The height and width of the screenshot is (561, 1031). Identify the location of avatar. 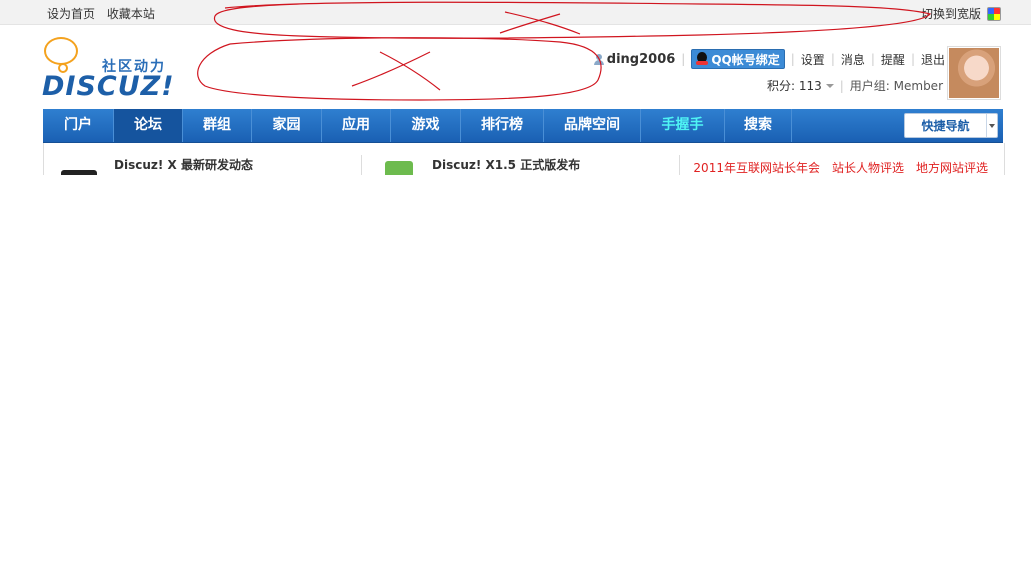
(974, 73).